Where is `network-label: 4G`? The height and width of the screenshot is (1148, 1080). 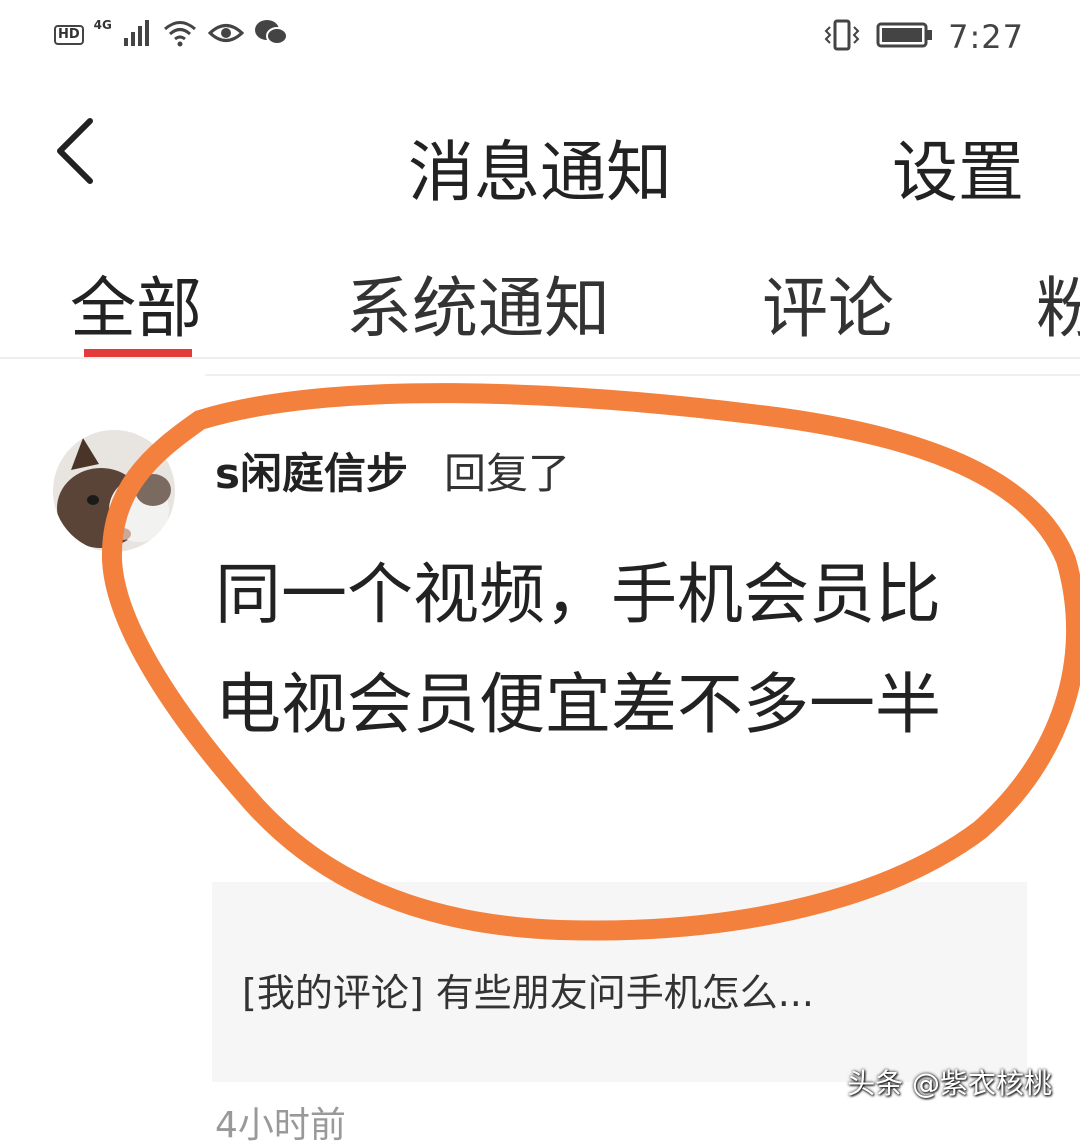
network-label: 4G is located at coordinates (102, 25).